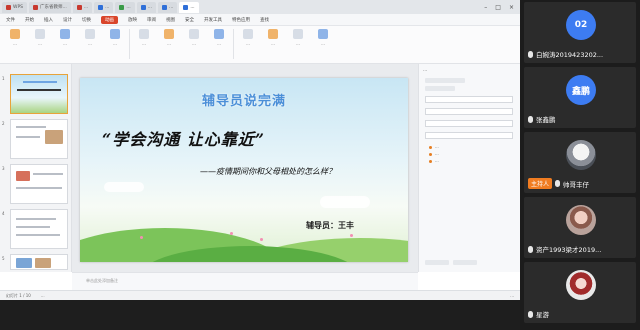 This screenshot has width=640, height=330. What do you see at coordinates (48, 20) in the screenshot?
I see `menu-insert: 插入` at bounding box center [48, 20].